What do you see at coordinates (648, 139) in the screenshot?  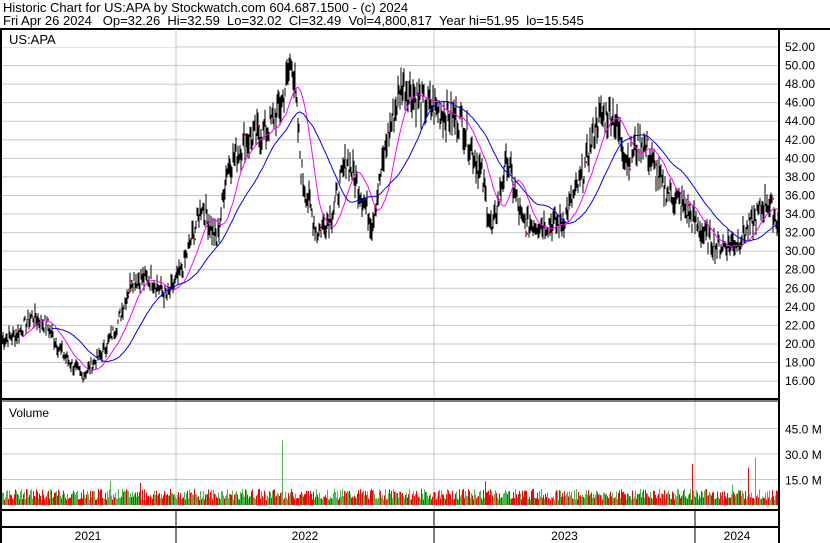 I see `price-close-marker` at bounding box center [648, 139].